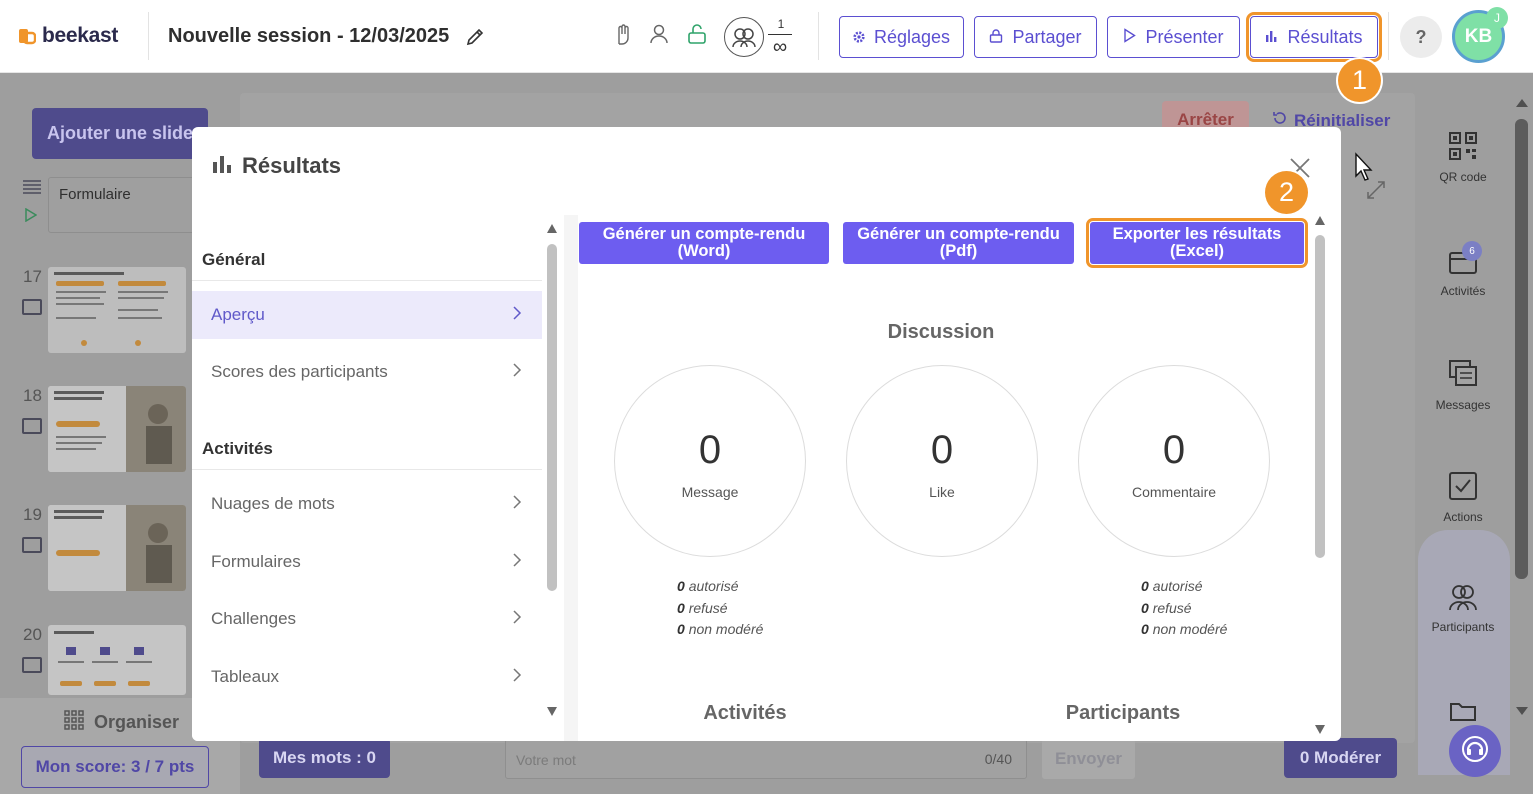  What do you see at coordinates (697, 36) in the screenshot?
I see `unlock-icon` at bounding box center [697, 36].